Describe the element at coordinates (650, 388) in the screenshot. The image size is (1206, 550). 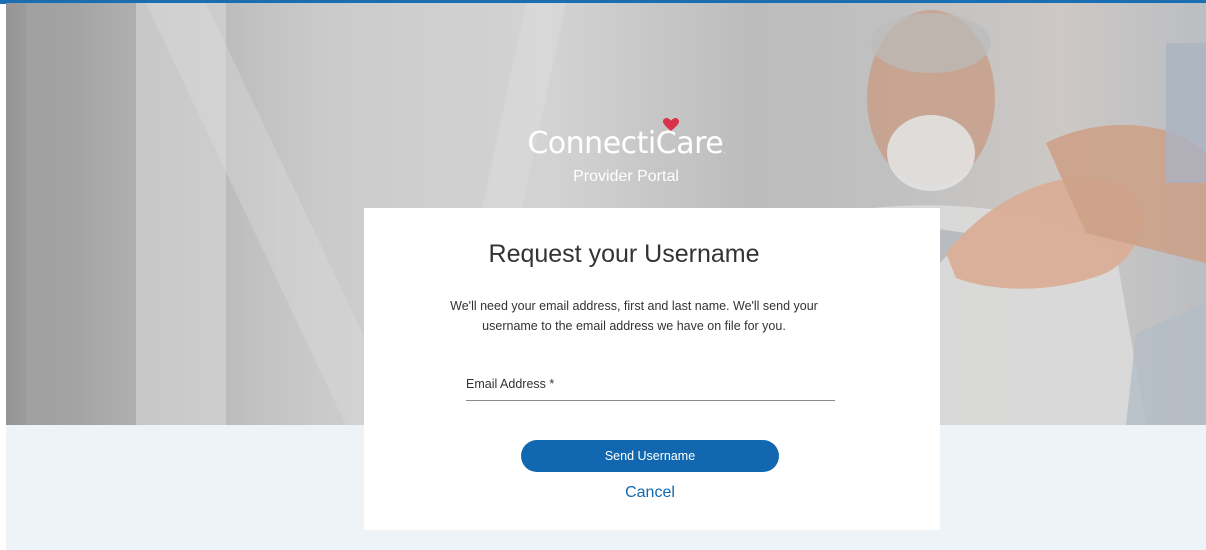
I see `email-field: Email Address *` at that location.